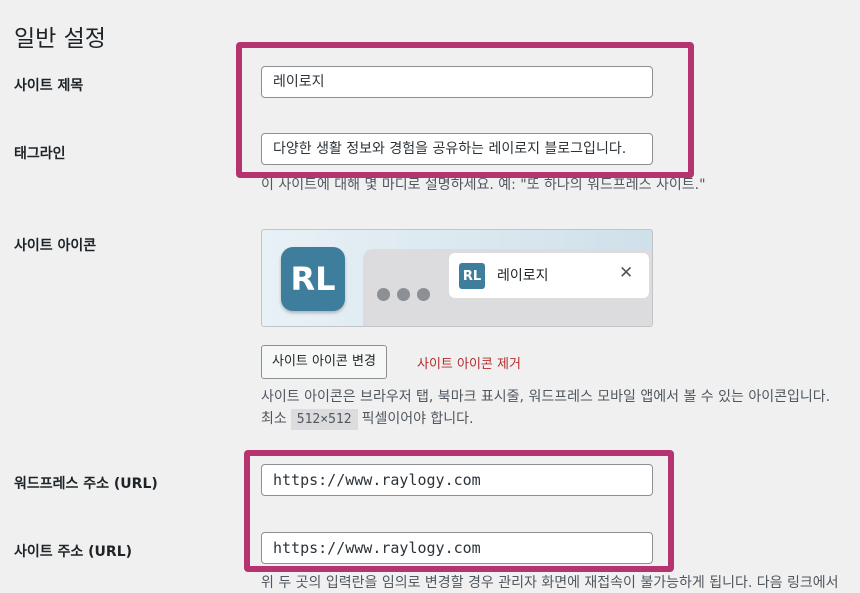 The width and height of the screenshot is (860, 593). I want to click on tab-favicon: RL, so click(472, 276).